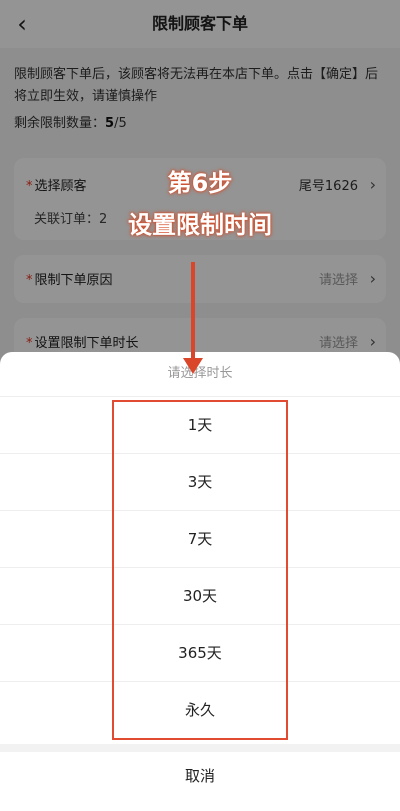 The image size is (400, 811). Describe the element at coordinates (193, 311) in the screenshot. I see `annotation-arrow-shaft` at that location.